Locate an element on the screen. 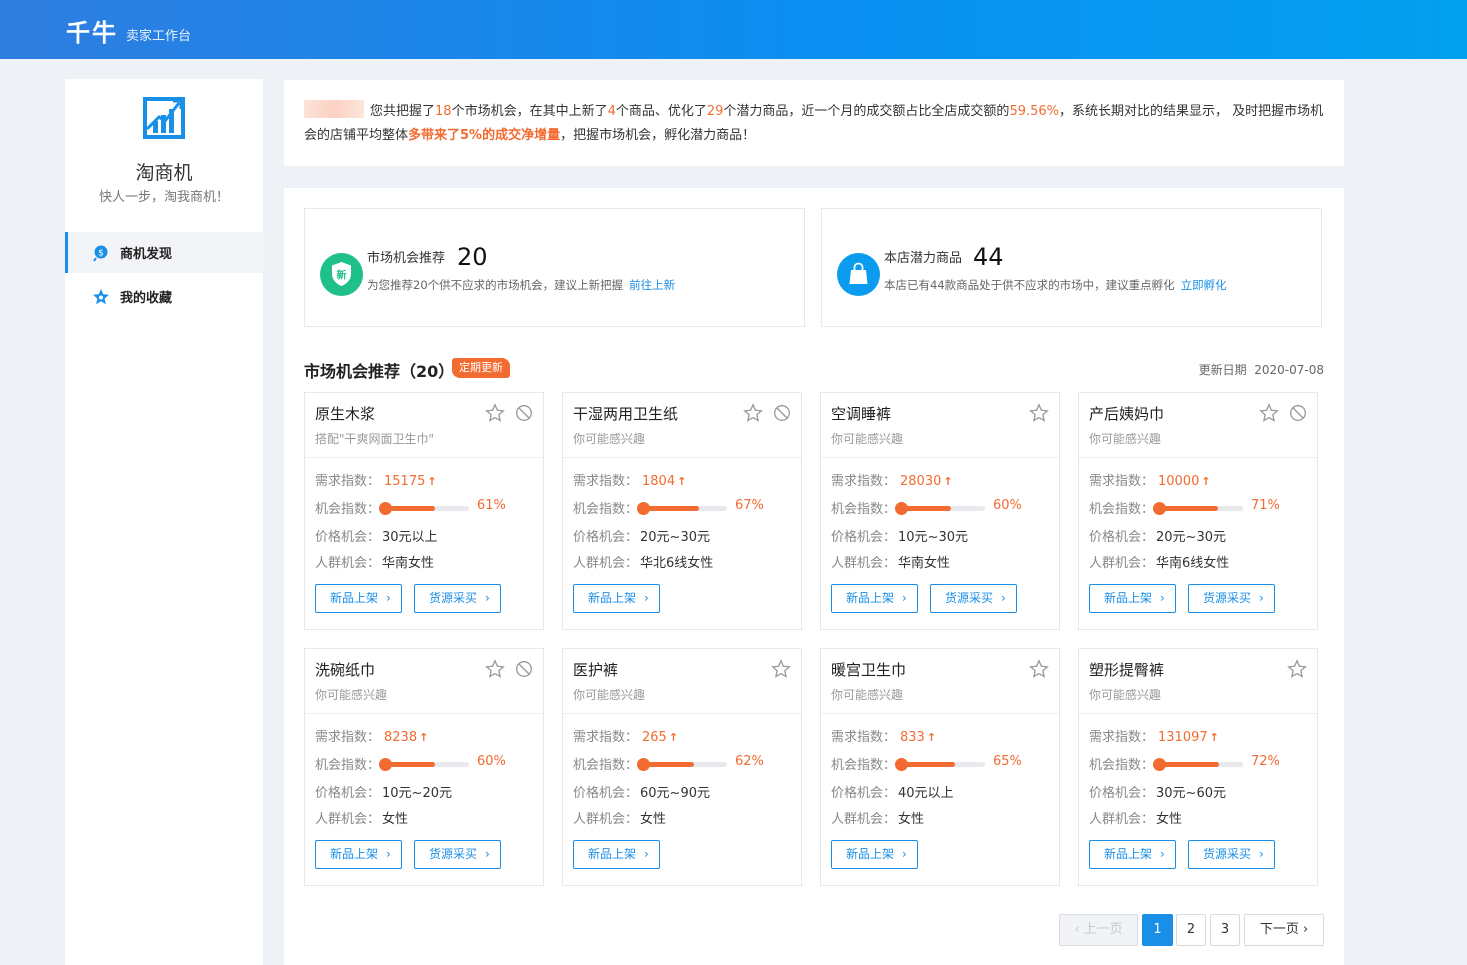 The image size is (1467, 965). stat-title: 市场机会推荐 is located at coordinates (406, 258).